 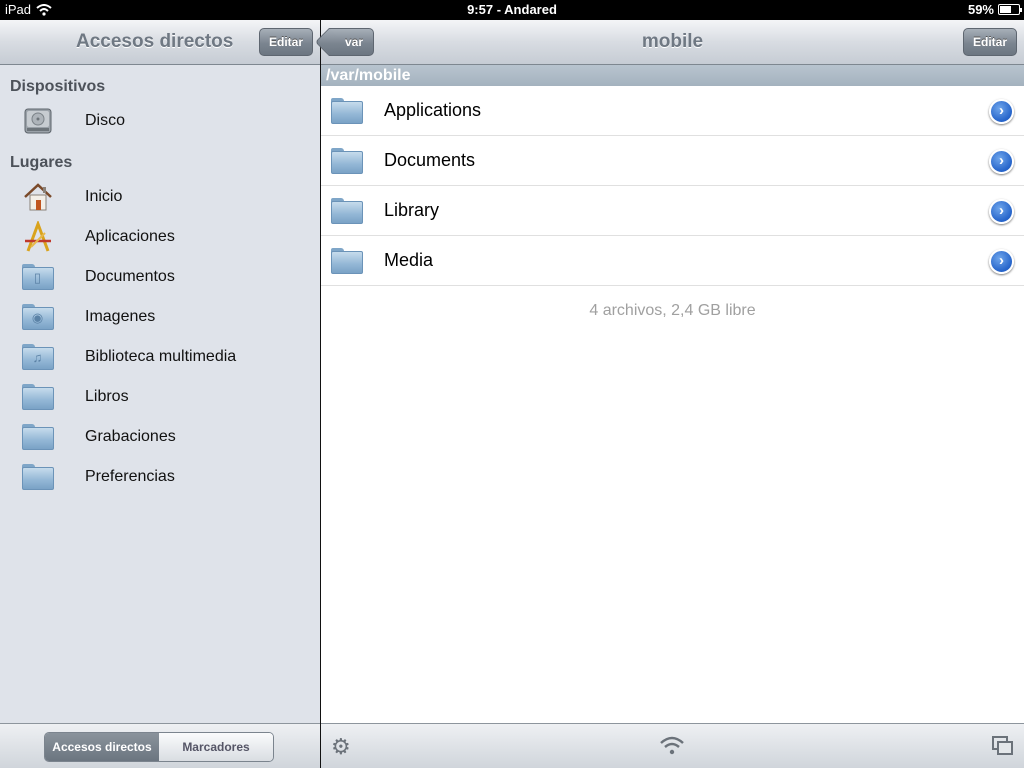 I want to click on shortcut-libros: Libros, so click(x=160, y=397).